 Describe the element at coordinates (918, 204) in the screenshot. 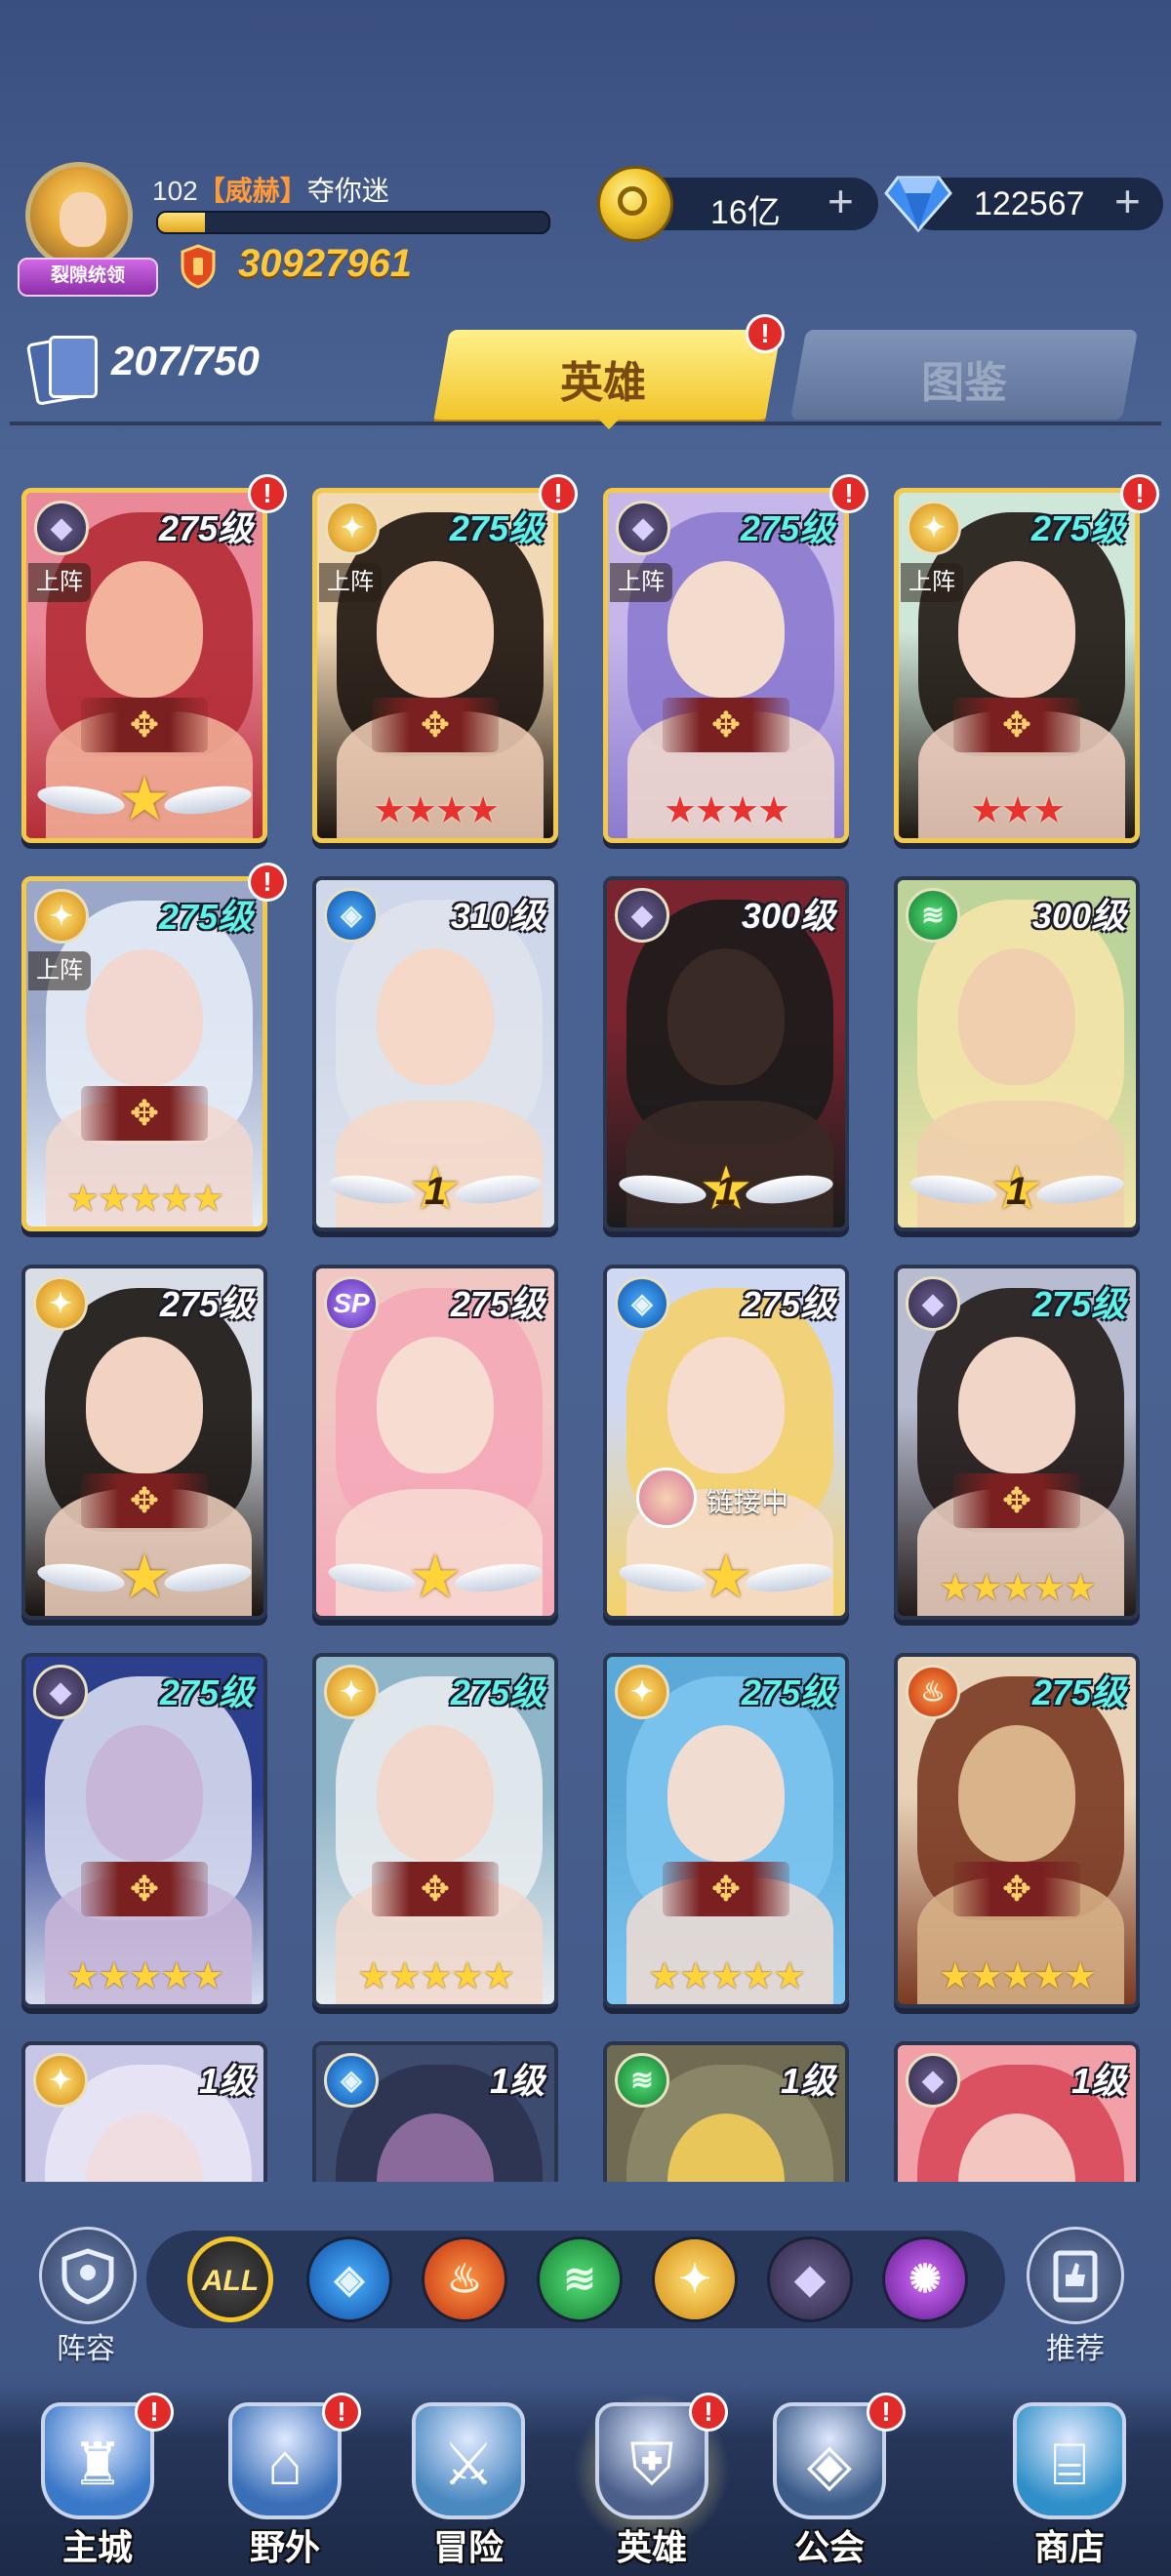

I see `diamond-icon` at that location.